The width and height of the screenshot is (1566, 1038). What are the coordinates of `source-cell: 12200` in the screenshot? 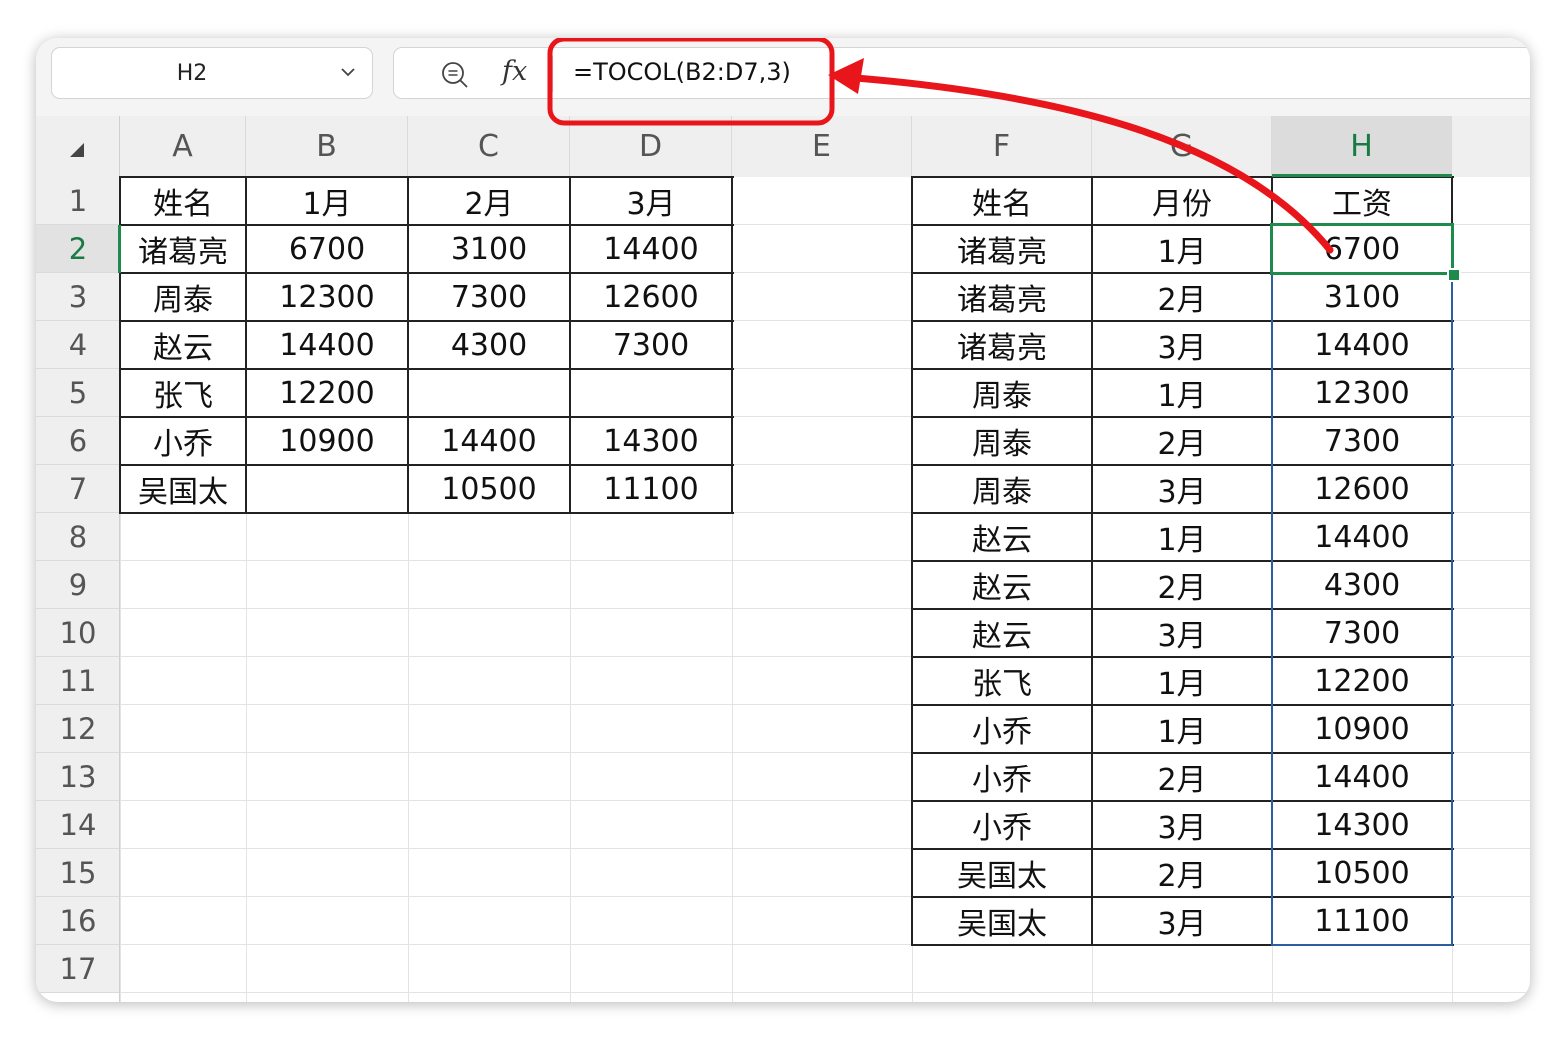 It's located at (327, 393).